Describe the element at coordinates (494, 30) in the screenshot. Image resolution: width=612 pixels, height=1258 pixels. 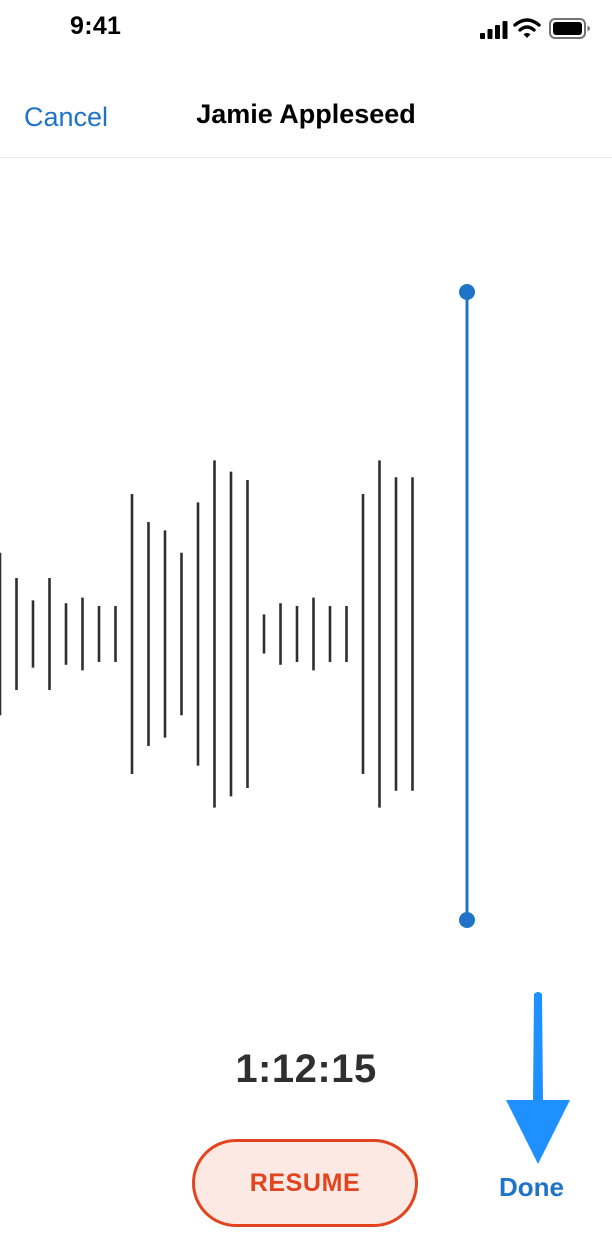
I see `cellular-signal-icon` at that location.